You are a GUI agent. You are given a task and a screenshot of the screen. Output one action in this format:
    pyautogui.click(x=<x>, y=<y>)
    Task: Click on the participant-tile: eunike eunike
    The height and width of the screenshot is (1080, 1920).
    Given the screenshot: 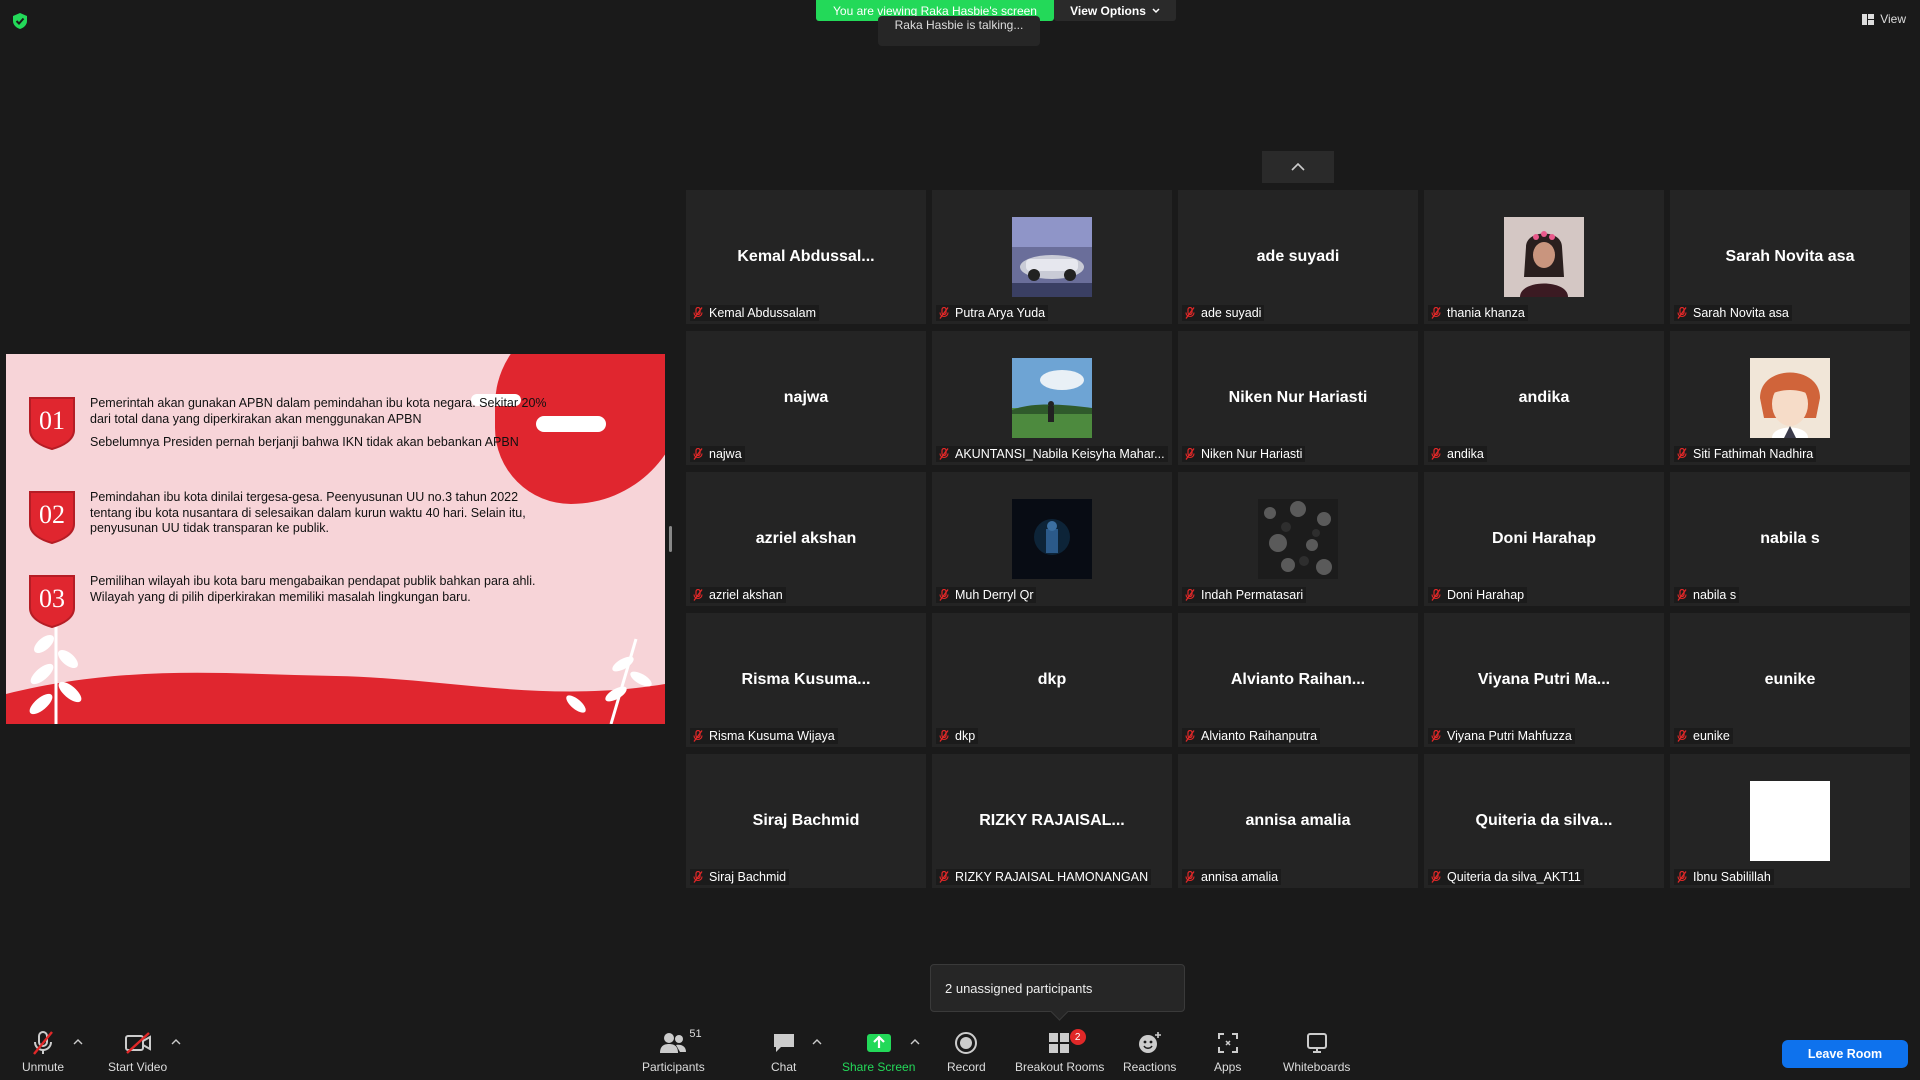 What is the action you would take?
    pyautogui.click(x=1790, y=680)
    